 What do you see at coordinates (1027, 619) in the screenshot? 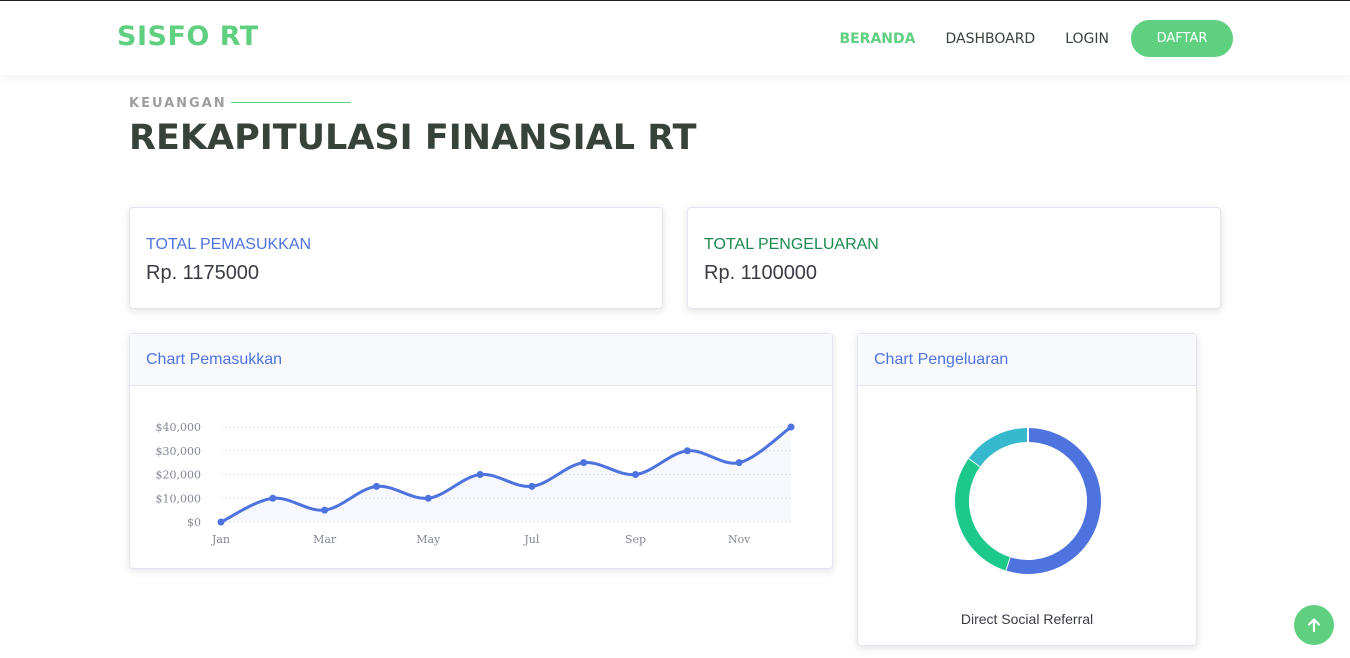
I see `donut-legend: Direct Social Referral` at bounding box center [1027, 619].